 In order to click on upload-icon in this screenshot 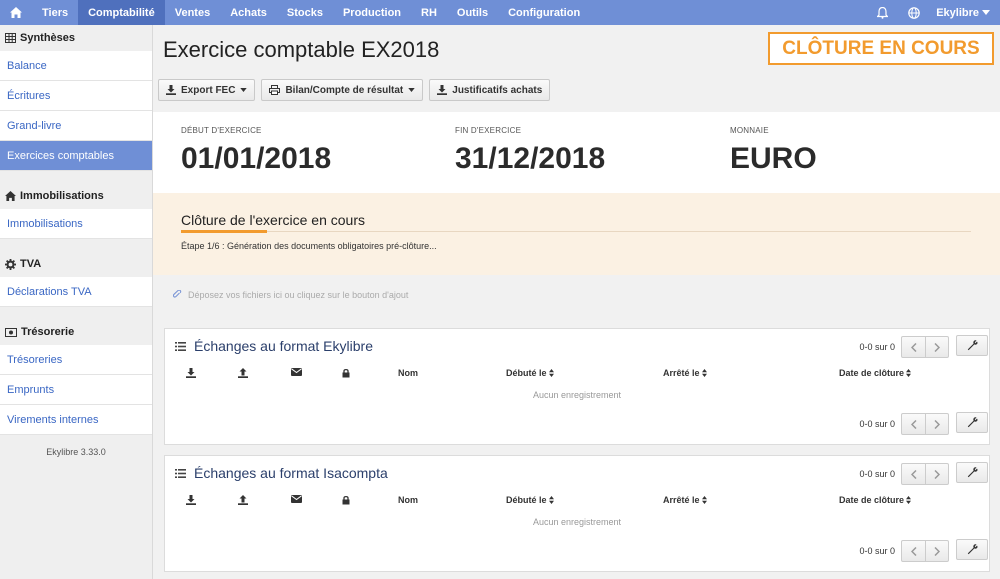, I will do `click(243, 373)`.